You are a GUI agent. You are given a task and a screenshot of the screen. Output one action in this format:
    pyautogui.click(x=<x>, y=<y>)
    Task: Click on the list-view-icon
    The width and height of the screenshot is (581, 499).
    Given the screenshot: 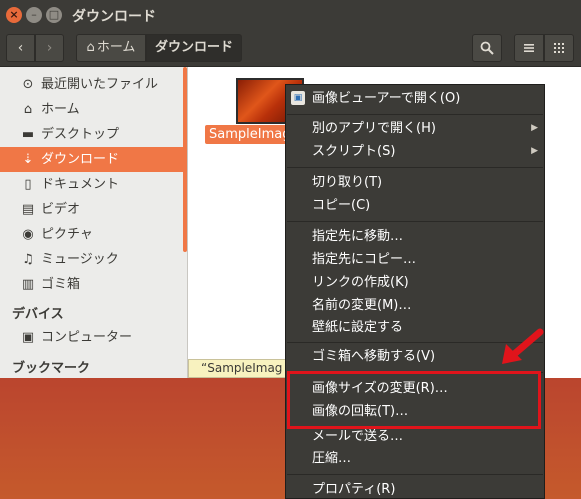 What is the action you would take?
    pyautogui.click(x=529, y=48)
    